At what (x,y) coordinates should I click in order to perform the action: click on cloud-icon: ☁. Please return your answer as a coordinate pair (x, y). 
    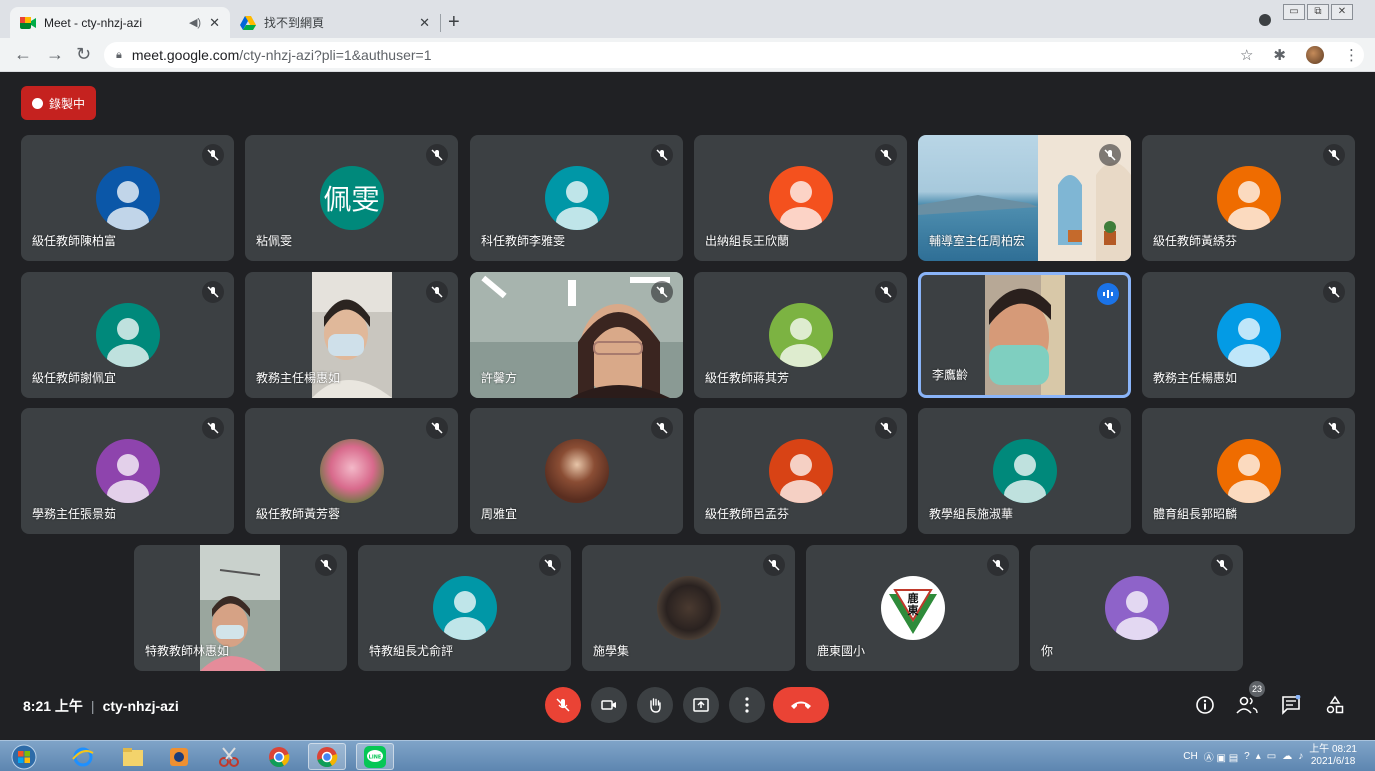
    Looking at the image, I should click on (1287, 756).